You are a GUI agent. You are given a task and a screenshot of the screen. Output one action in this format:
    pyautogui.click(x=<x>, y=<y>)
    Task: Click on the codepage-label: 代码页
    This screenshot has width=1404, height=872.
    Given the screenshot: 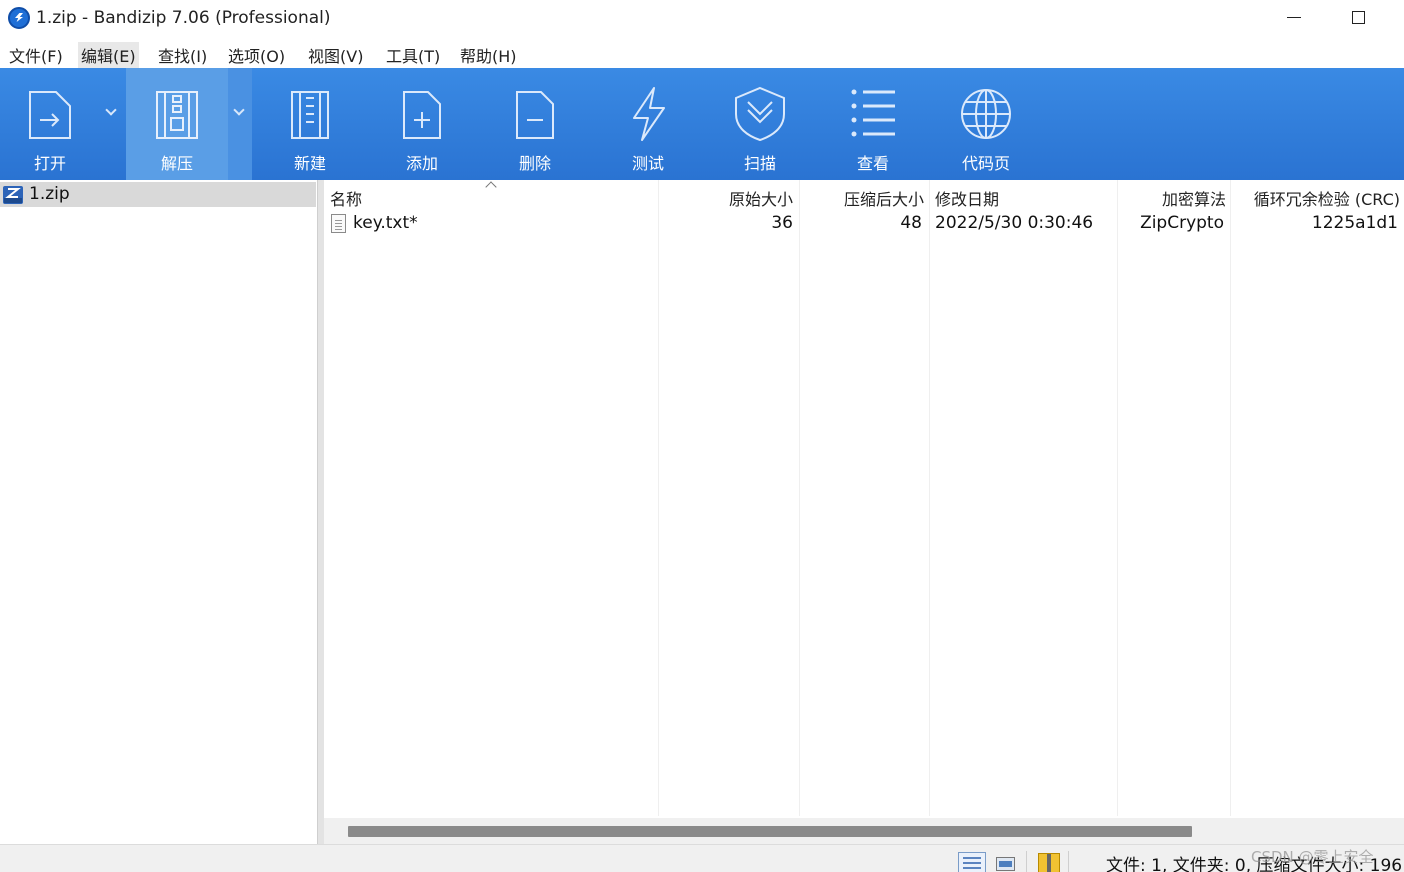 What is the action you would take?
    pyautogui.click(x=985, y=163)
    